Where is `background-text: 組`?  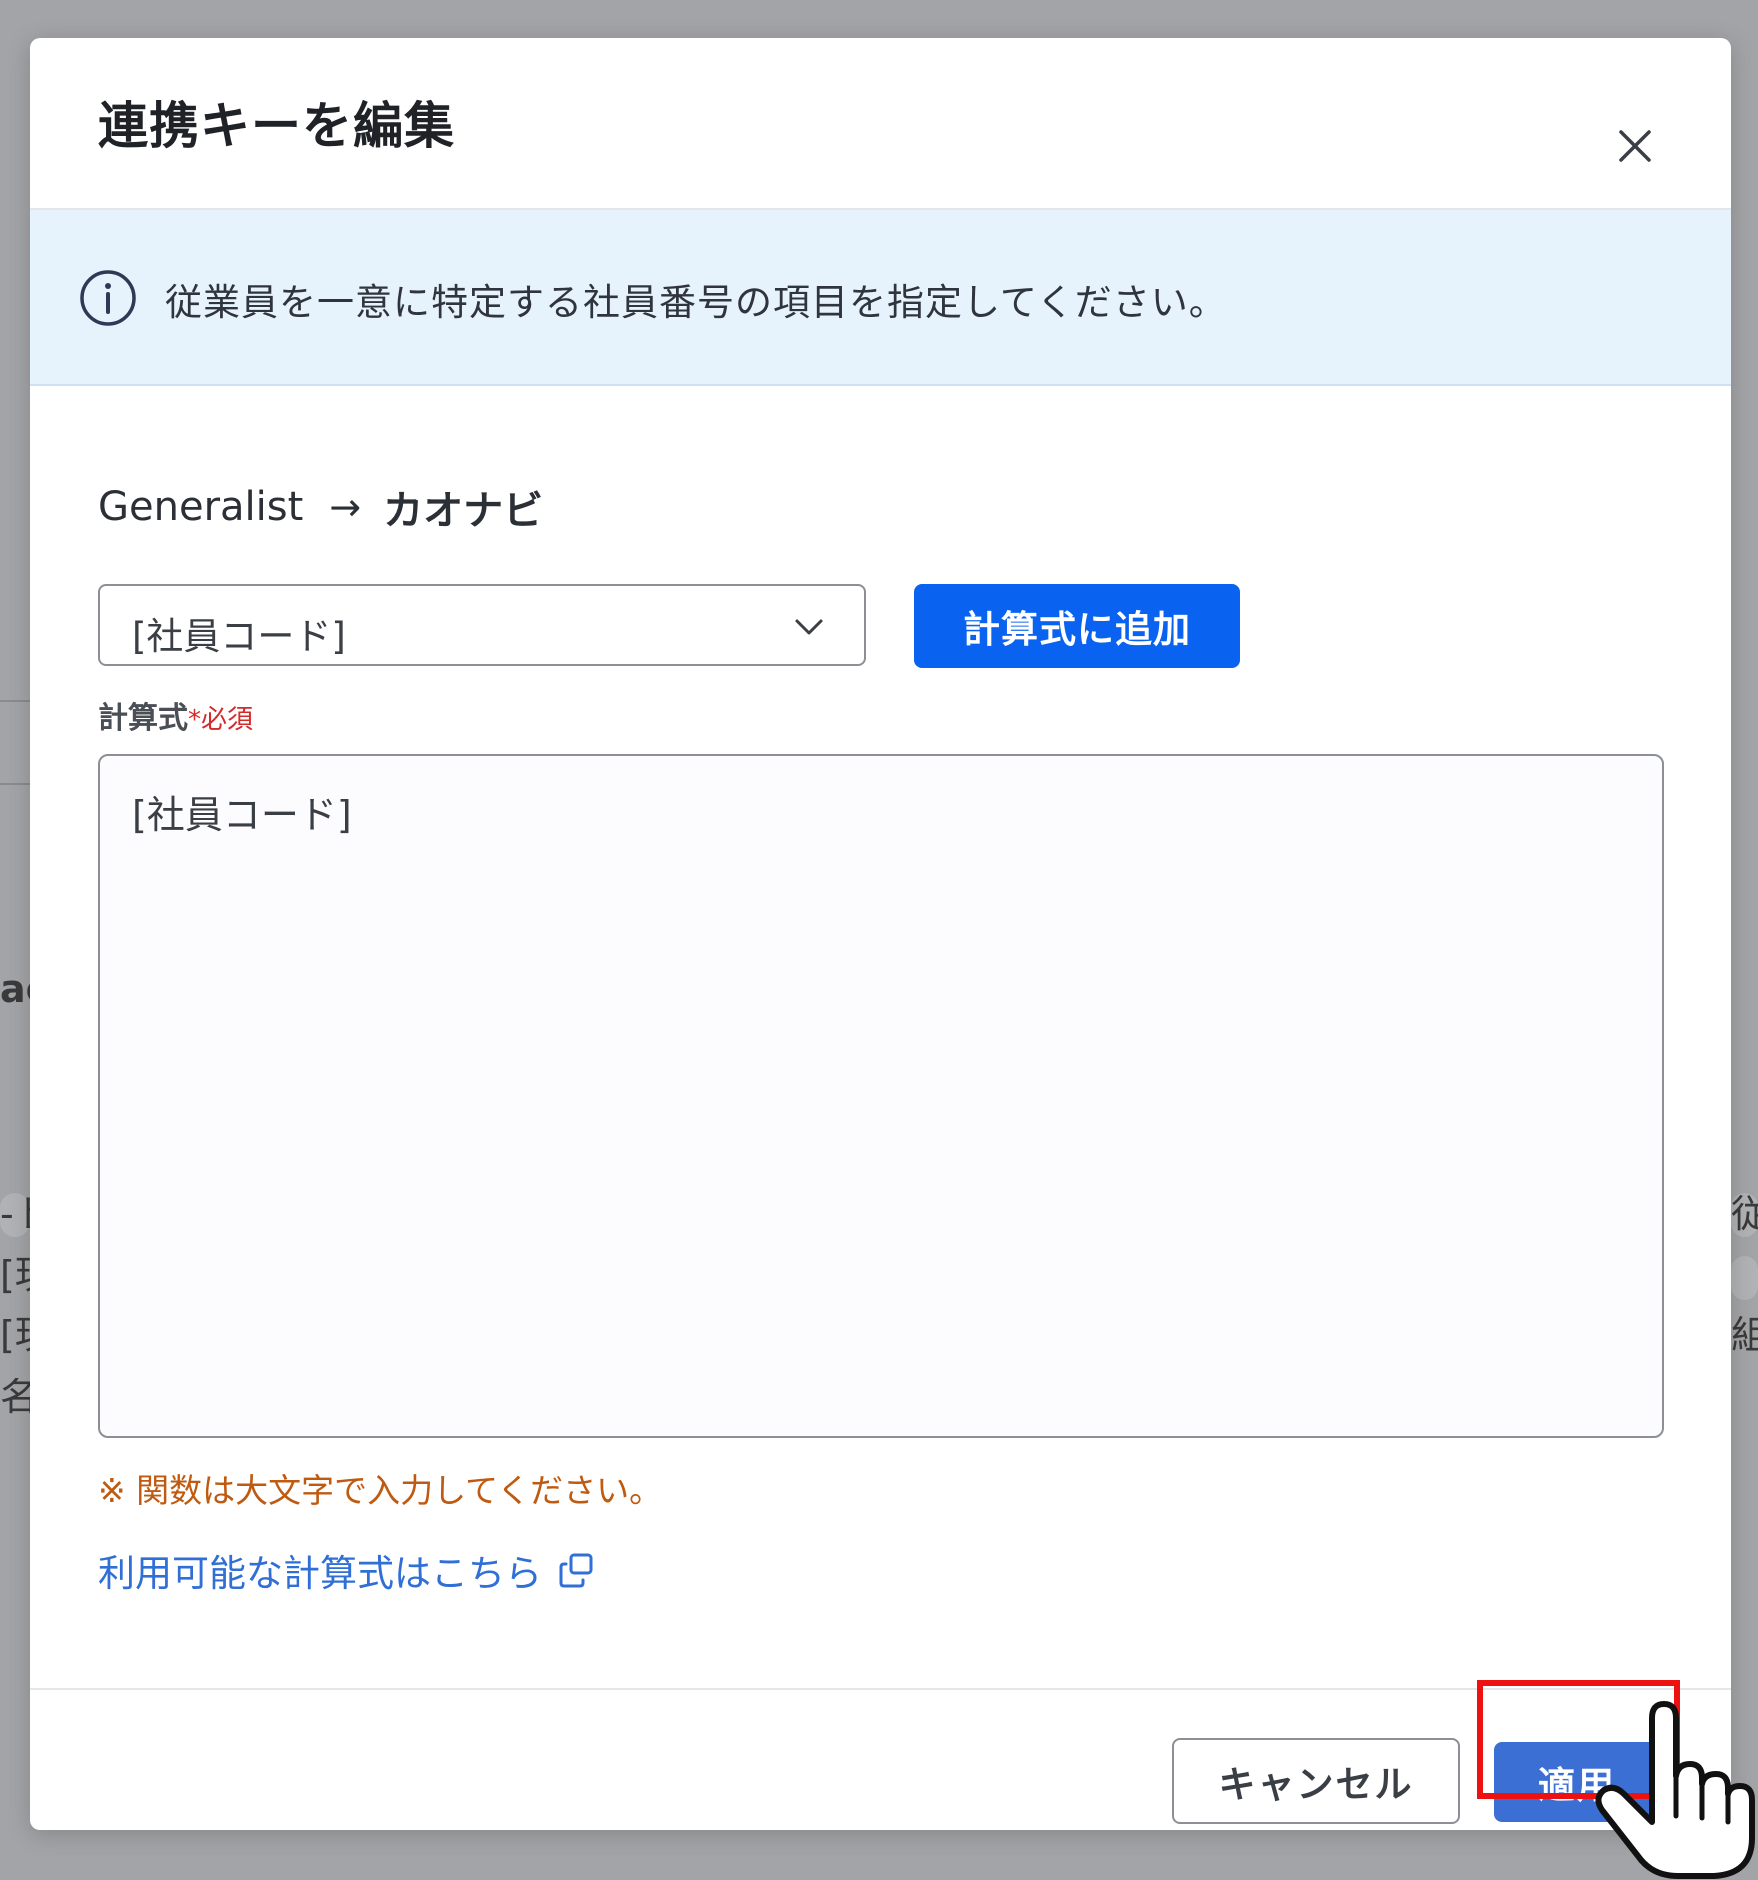 background-text: 組 is located at coordinates (1744, 1335).